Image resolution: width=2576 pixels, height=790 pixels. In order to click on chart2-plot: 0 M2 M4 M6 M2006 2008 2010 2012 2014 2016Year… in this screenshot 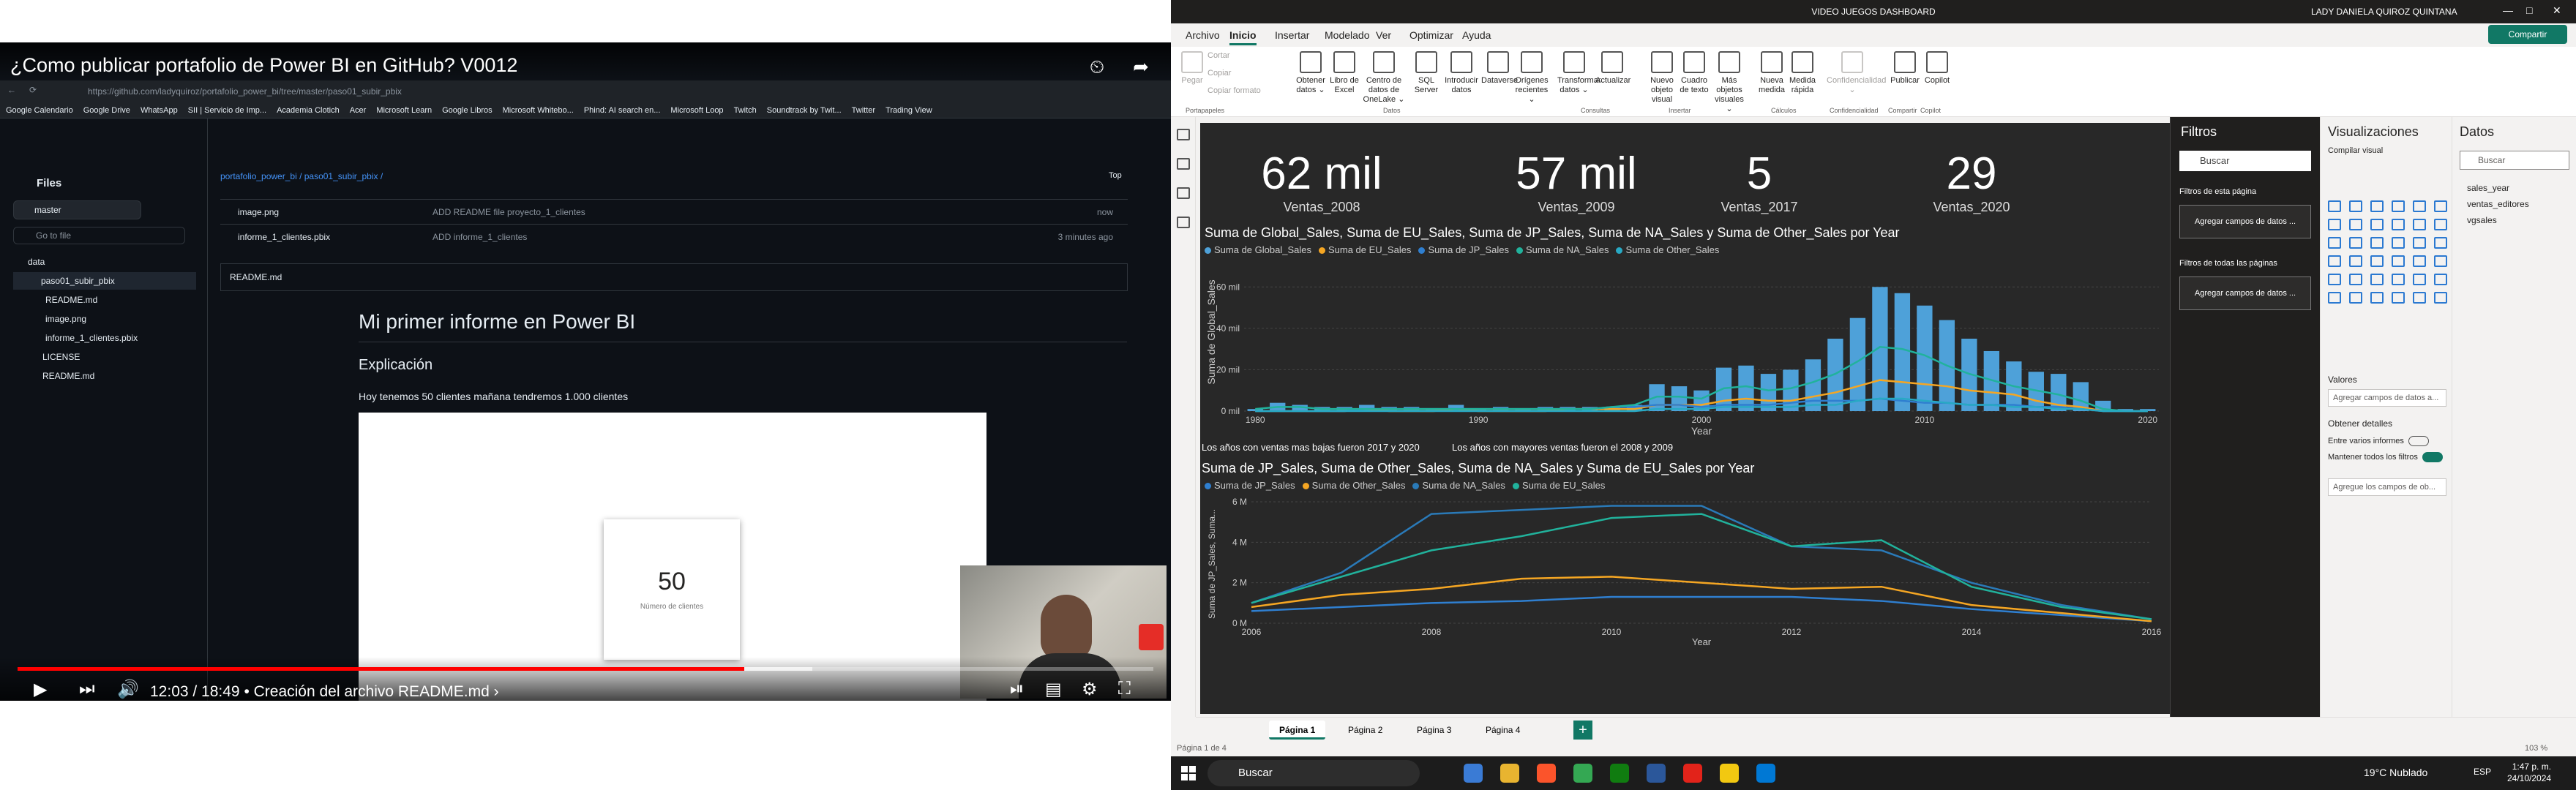, I will do `click(1685, 571)`.